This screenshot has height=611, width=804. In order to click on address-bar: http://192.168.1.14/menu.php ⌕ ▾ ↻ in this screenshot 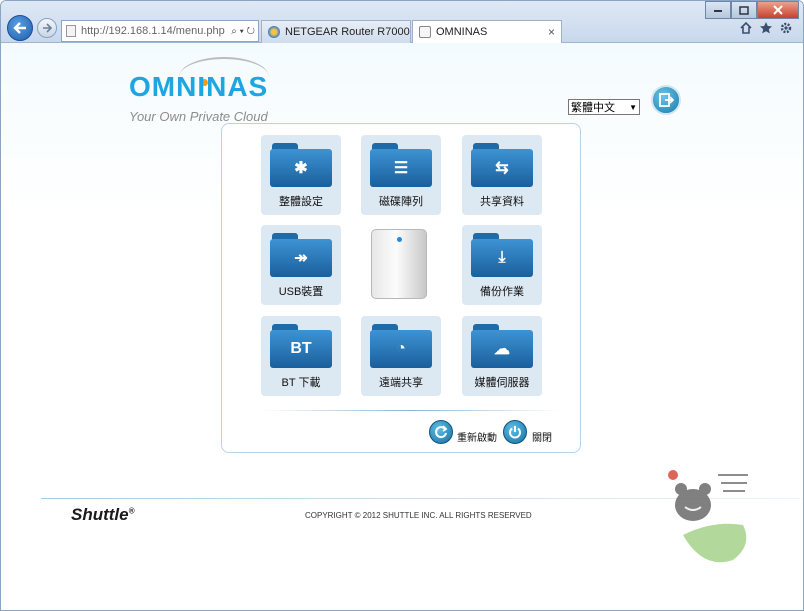, I will do `click(160, 31)`.